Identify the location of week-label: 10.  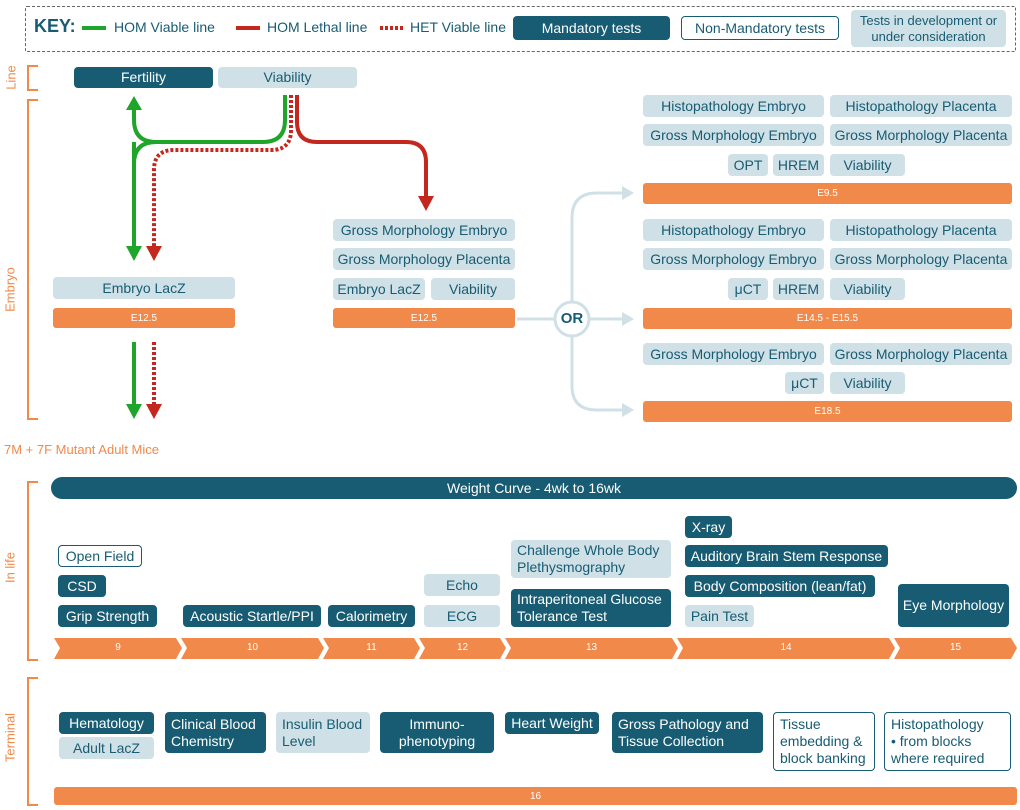
(252, 647).